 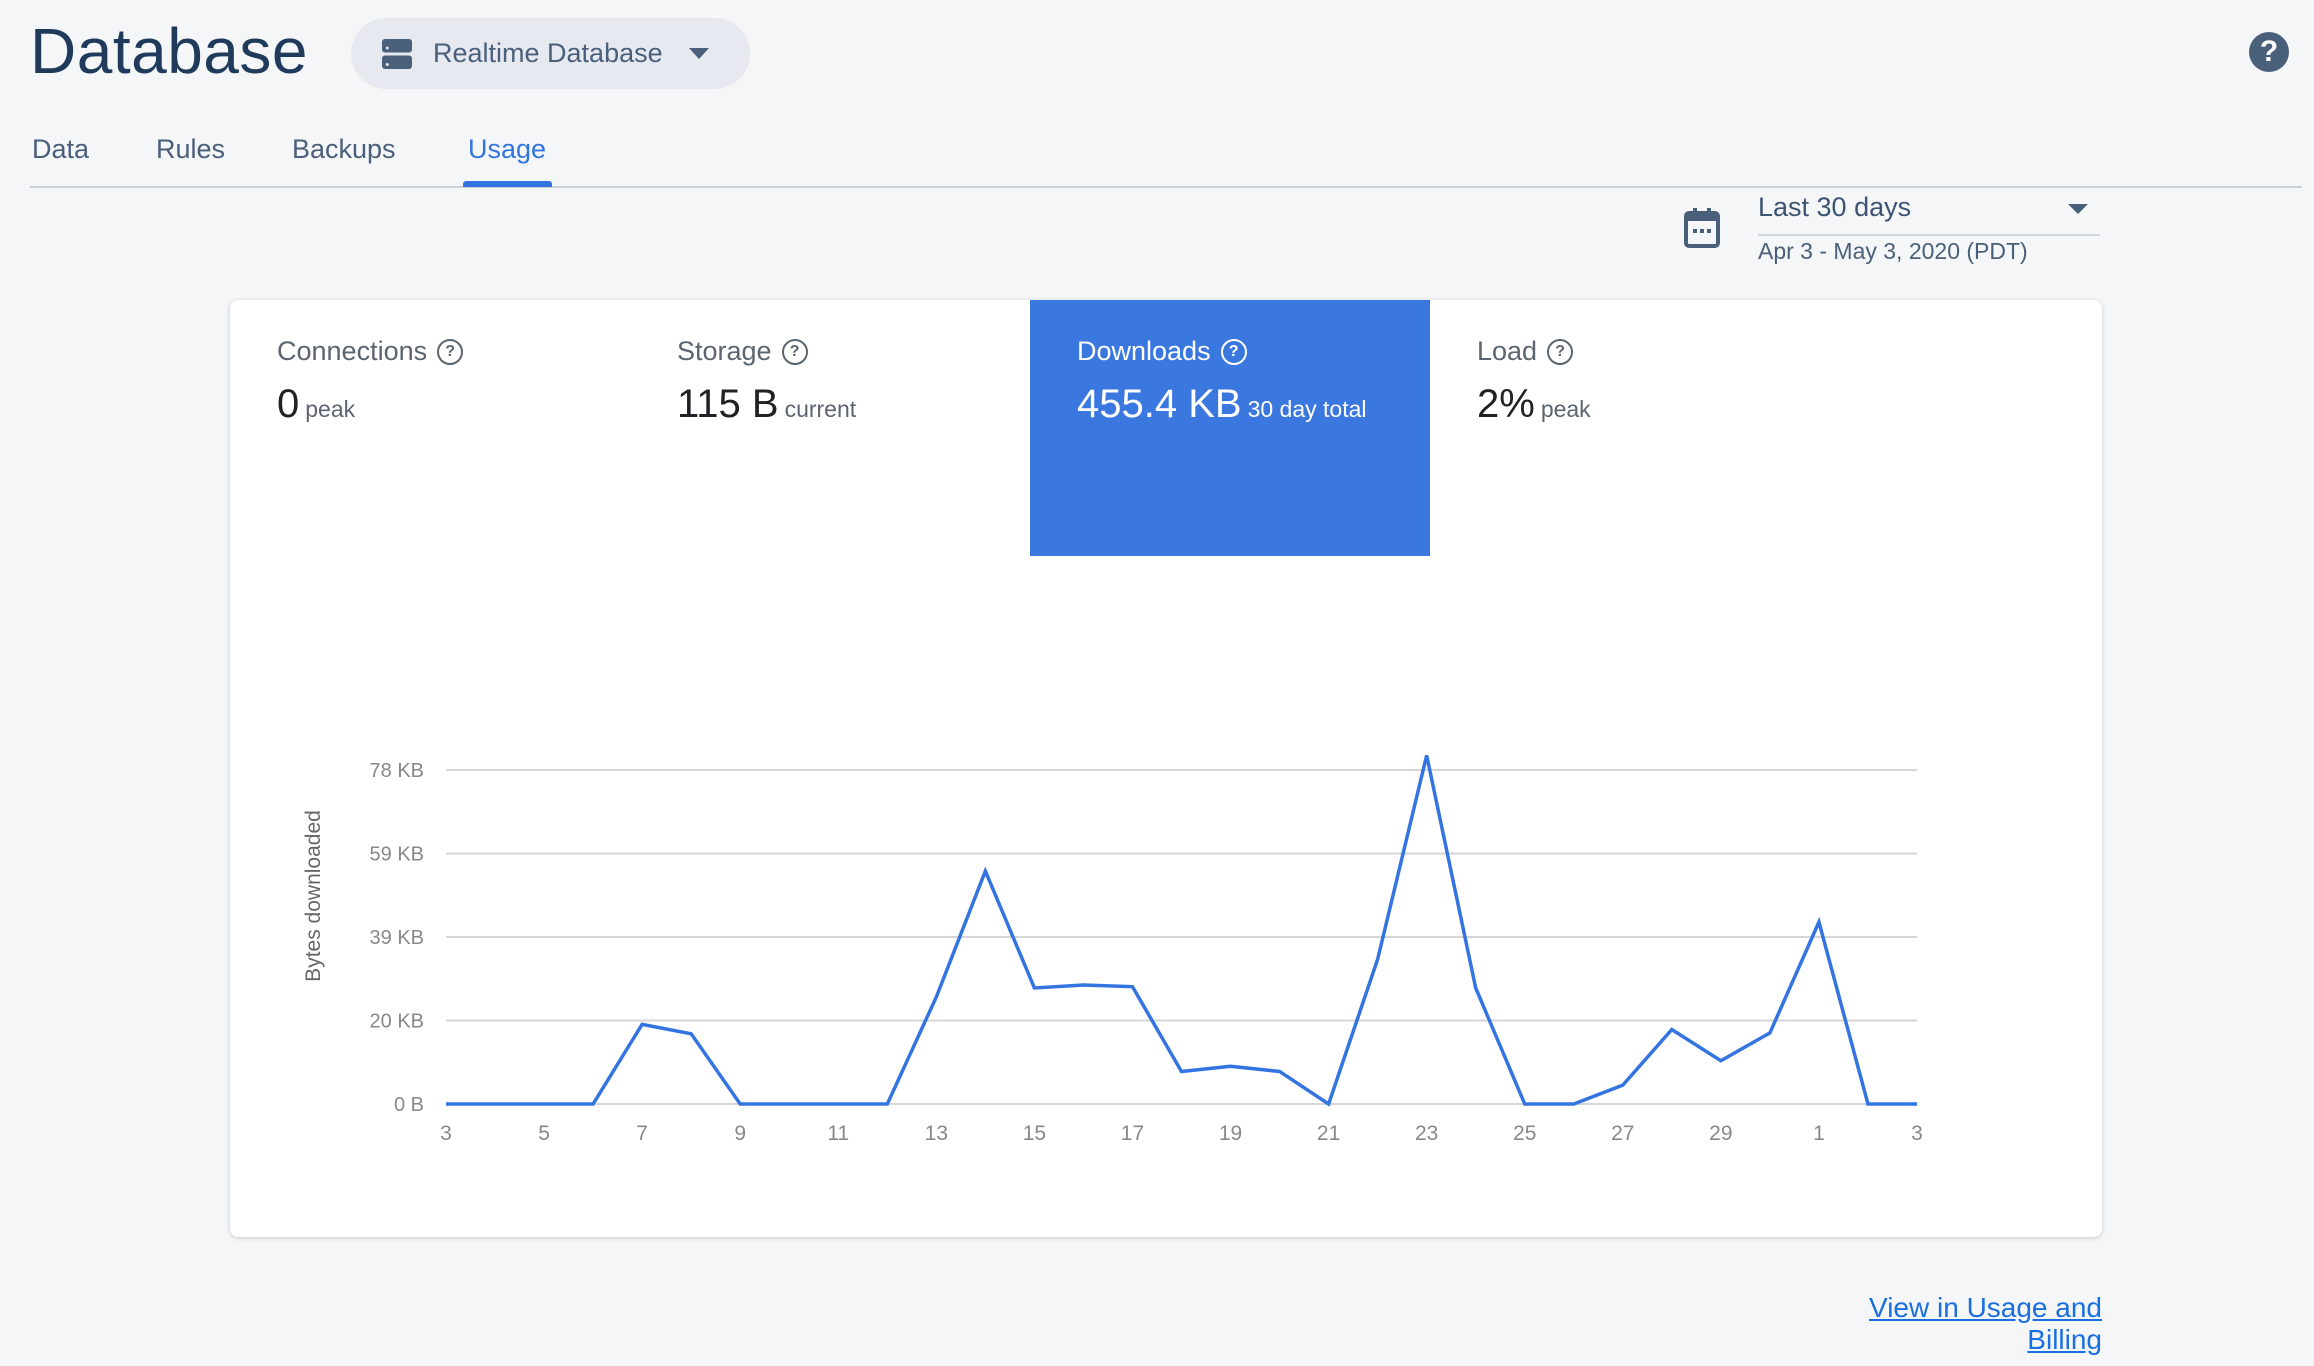 I want to click on database-selector-label: Realtime Database, so click(x=548, y=53).